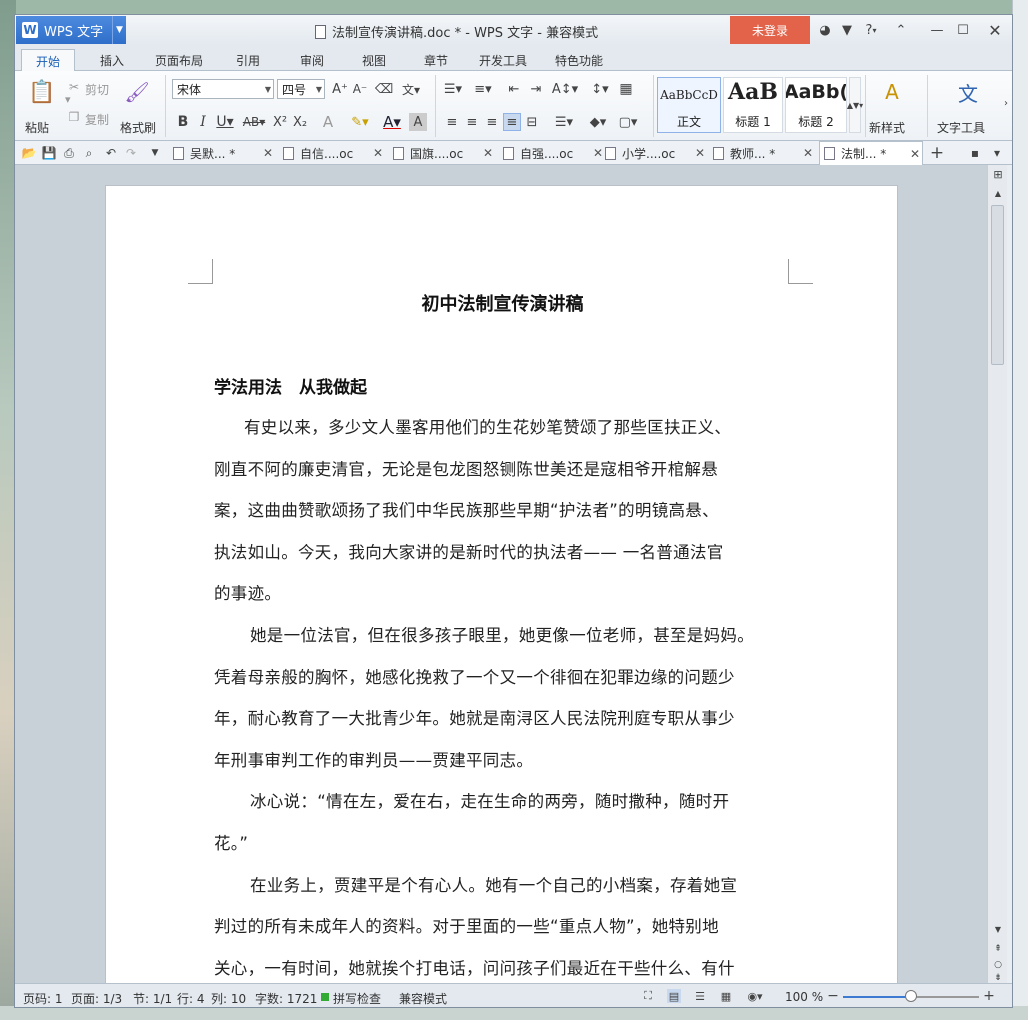 Image resolution: width=1028 pixels, height=1020 pixels. I want to click on prev-page-icon: ⇞, so click(998, 949).